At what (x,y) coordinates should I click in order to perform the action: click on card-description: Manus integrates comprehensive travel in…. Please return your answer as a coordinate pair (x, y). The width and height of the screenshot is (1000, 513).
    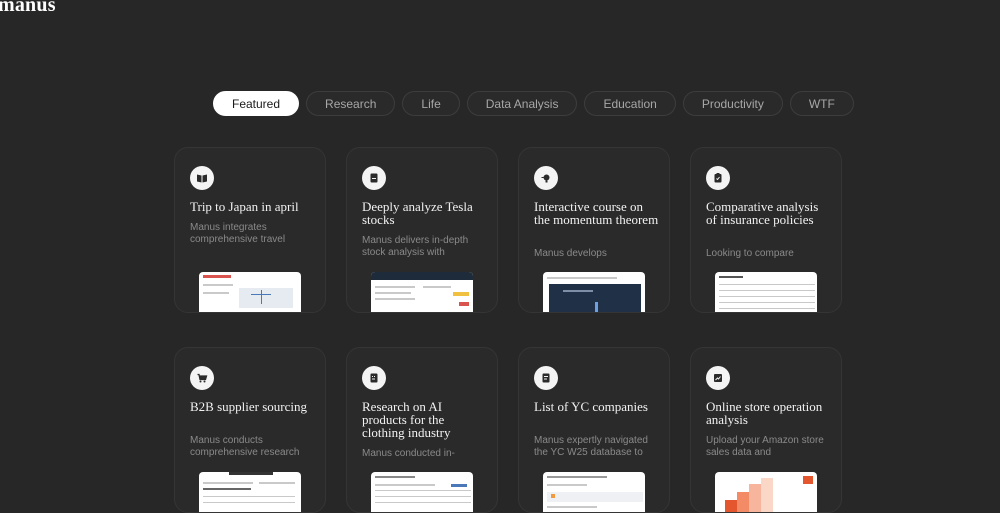
    Looking at the image, I should click on (238, 233).